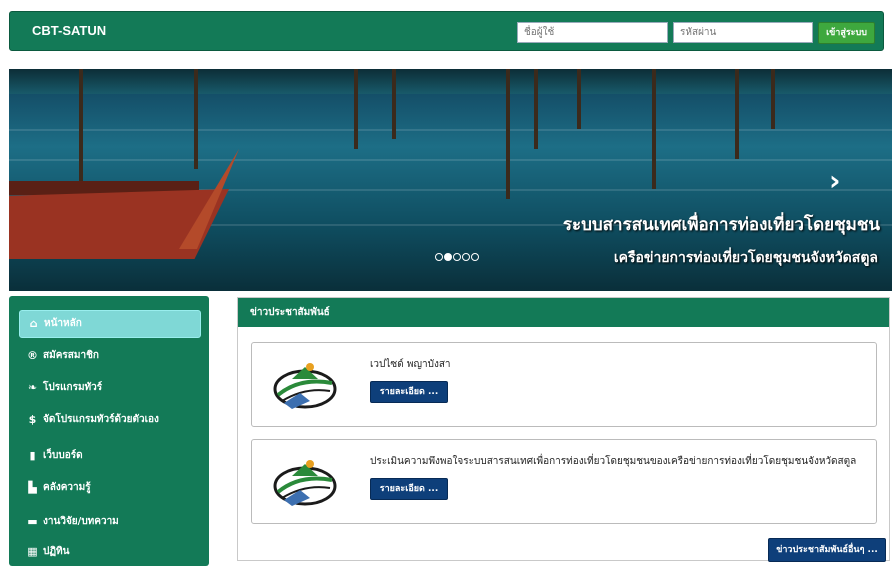  Describe the element at coordinates (56, 551) in the screenshot. I see `sidebar-item-label: ปฏิทิน` at that location.